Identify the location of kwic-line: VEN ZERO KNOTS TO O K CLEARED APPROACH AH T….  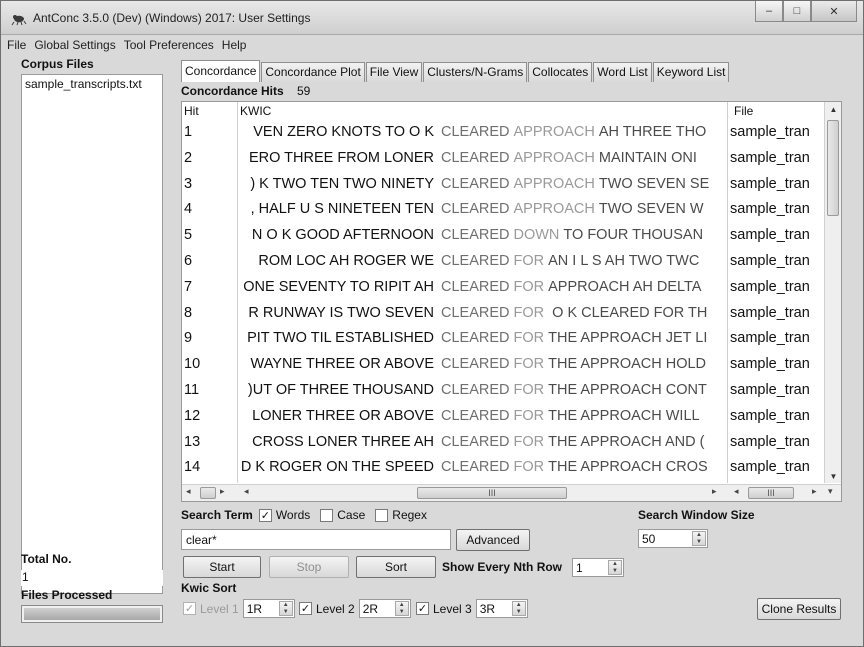
(482, 132).